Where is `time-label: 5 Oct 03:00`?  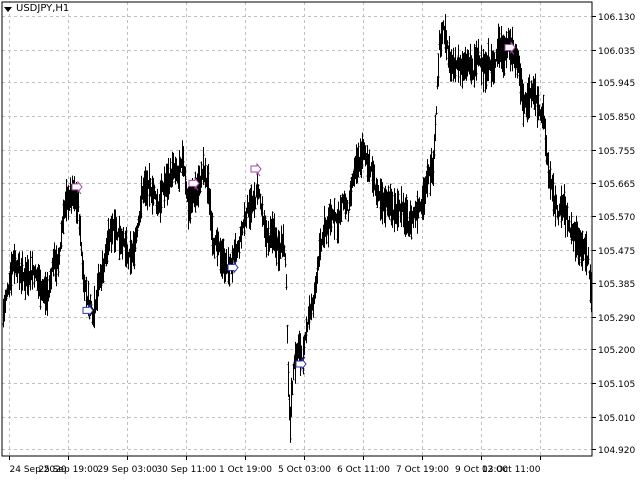
time-label: 5 Oct 03:00 is located at coordinates (304, 470).